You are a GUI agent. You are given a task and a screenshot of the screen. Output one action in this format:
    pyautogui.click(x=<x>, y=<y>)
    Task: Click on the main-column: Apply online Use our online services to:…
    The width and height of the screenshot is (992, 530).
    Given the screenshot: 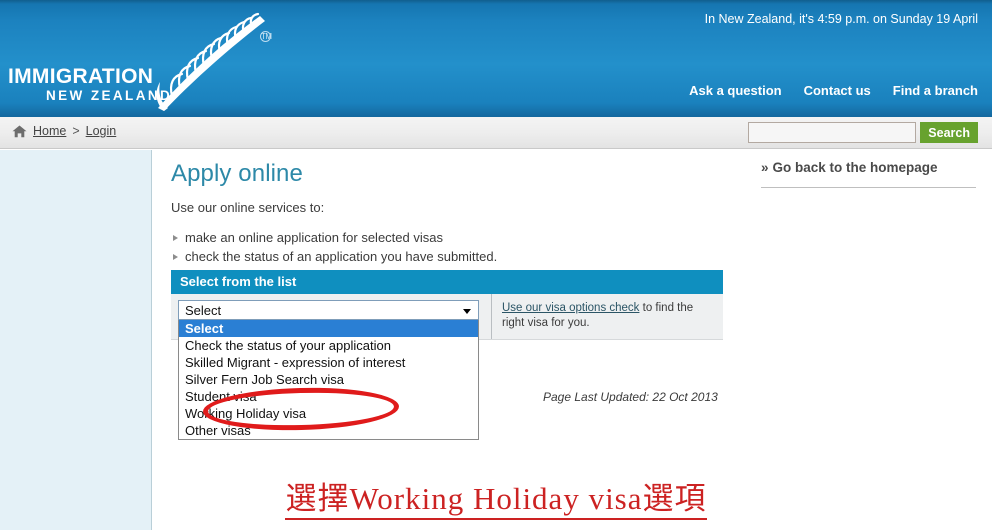 What is the action you would take?
    pyautogui.click(x=461, y=213)
    